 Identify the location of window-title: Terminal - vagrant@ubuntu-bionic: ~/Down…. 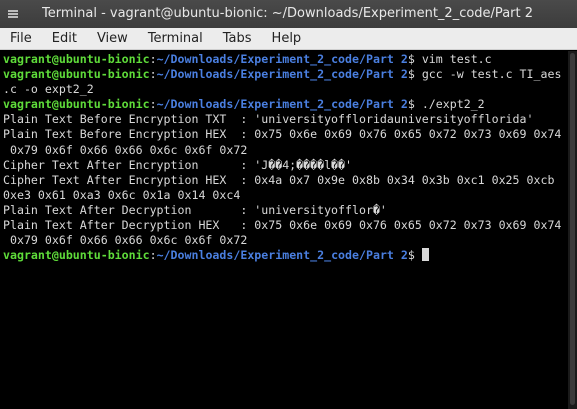
(288, 13).